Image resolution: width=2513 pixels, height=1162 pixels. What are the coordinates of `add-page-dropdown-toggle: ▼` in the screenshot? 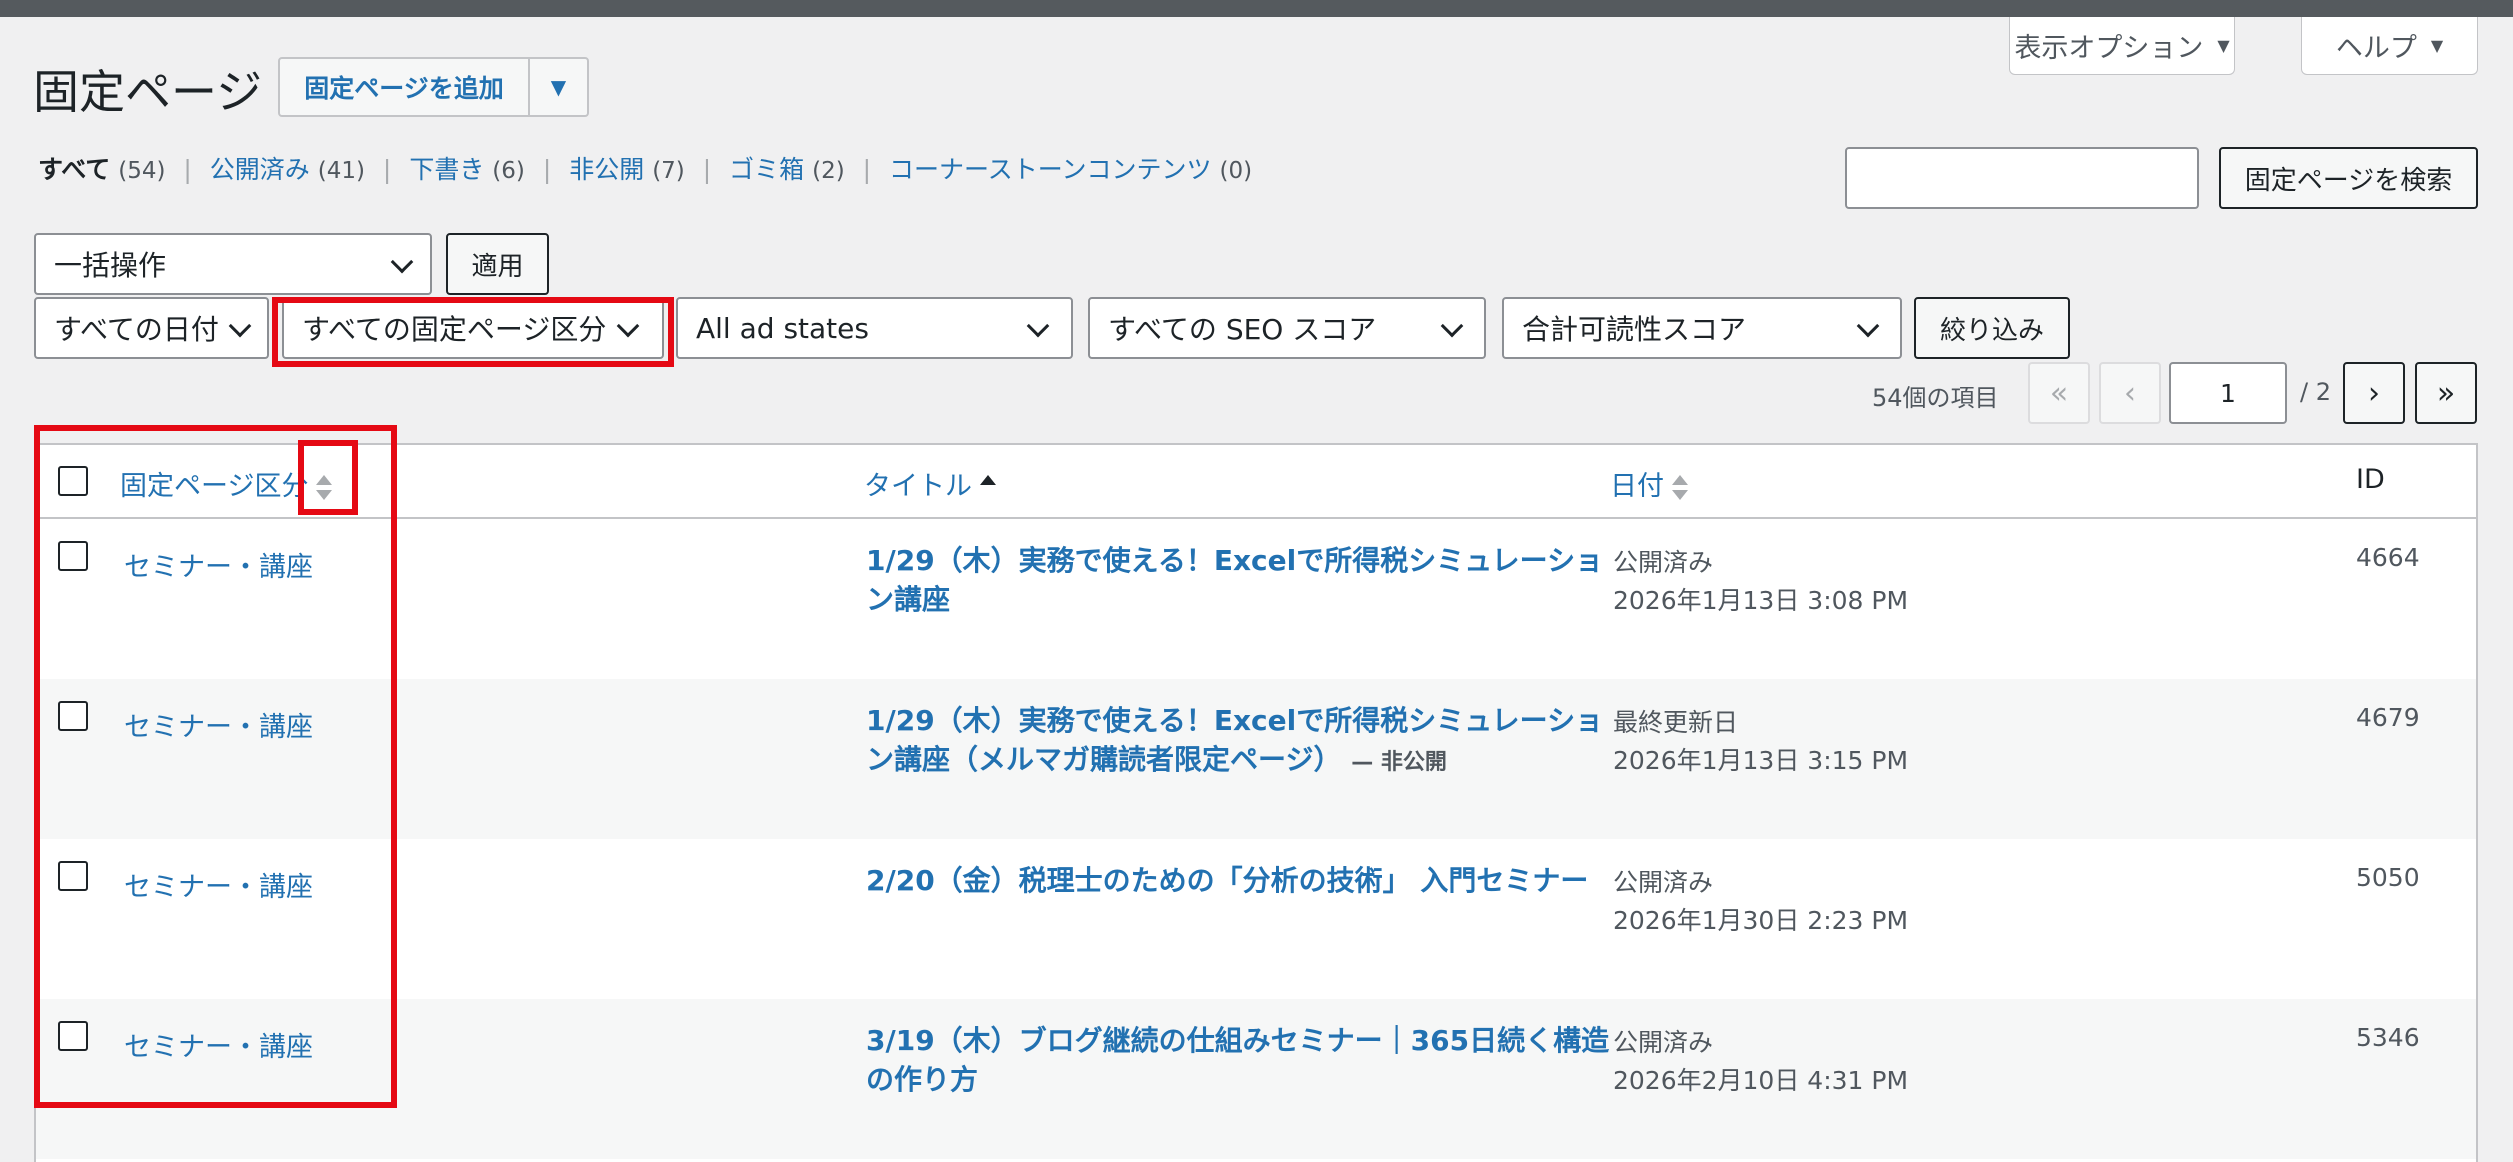 It's located at (558, 87).